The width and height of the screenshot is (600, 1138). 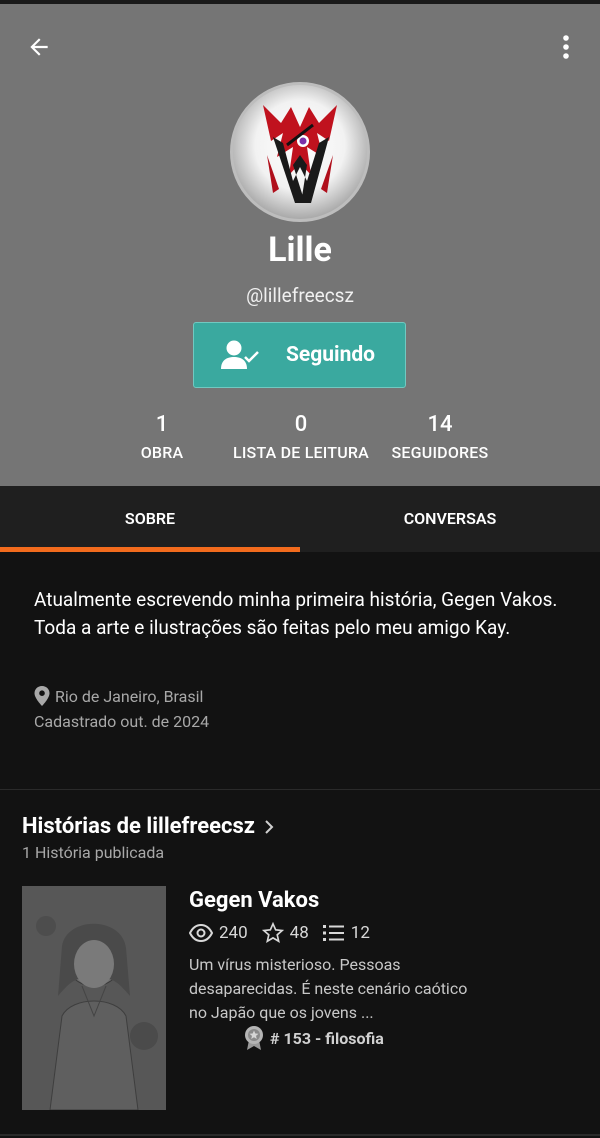 I want to click on stat-works: 1 OBRA, so click(x=162, y=437).